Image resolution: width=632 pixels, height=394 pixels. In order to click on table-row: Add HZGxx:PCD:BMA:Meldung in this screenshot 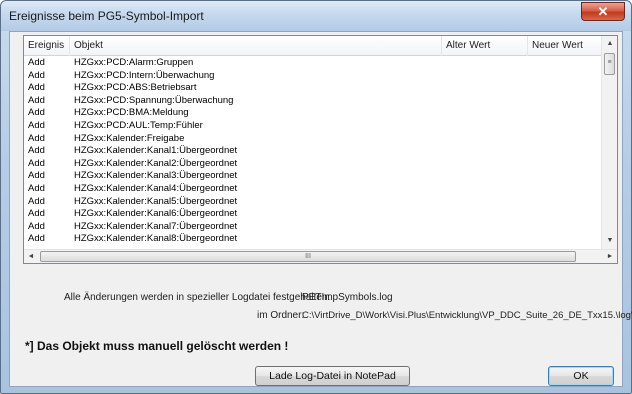, I will do `click(313, 113)`.